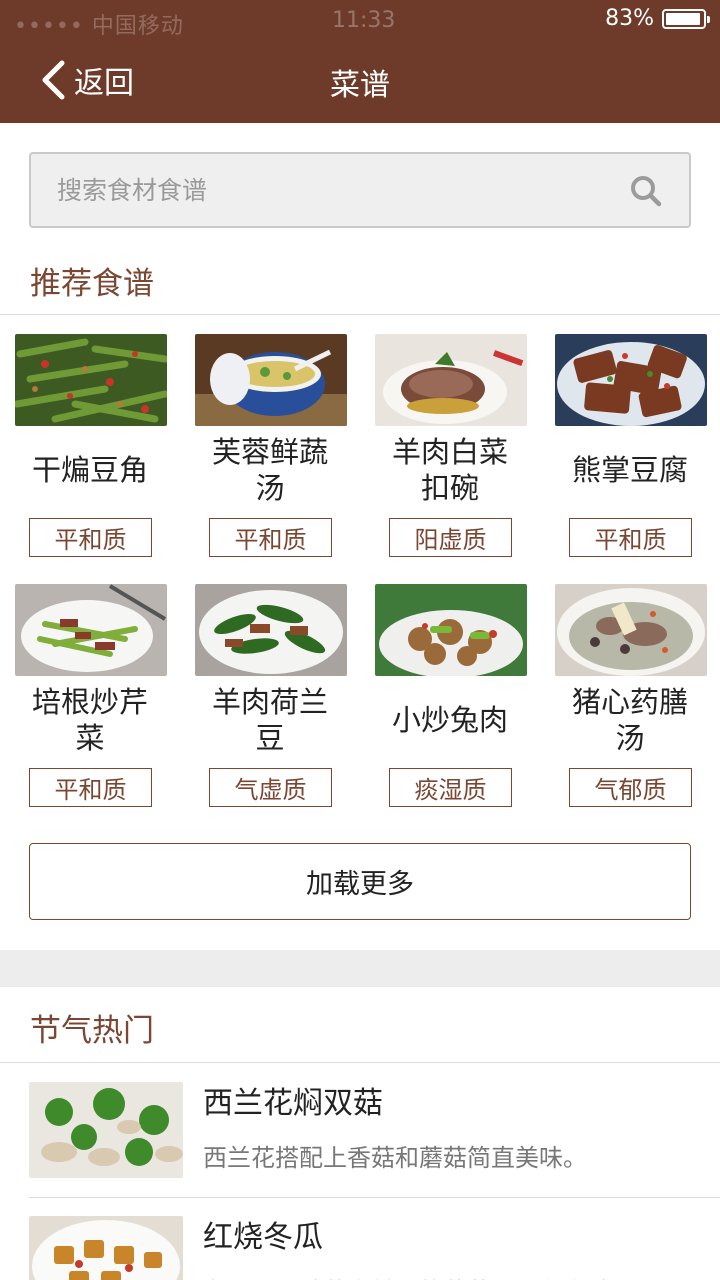  I want to click on status-time: 11:33, so click(364, 20).